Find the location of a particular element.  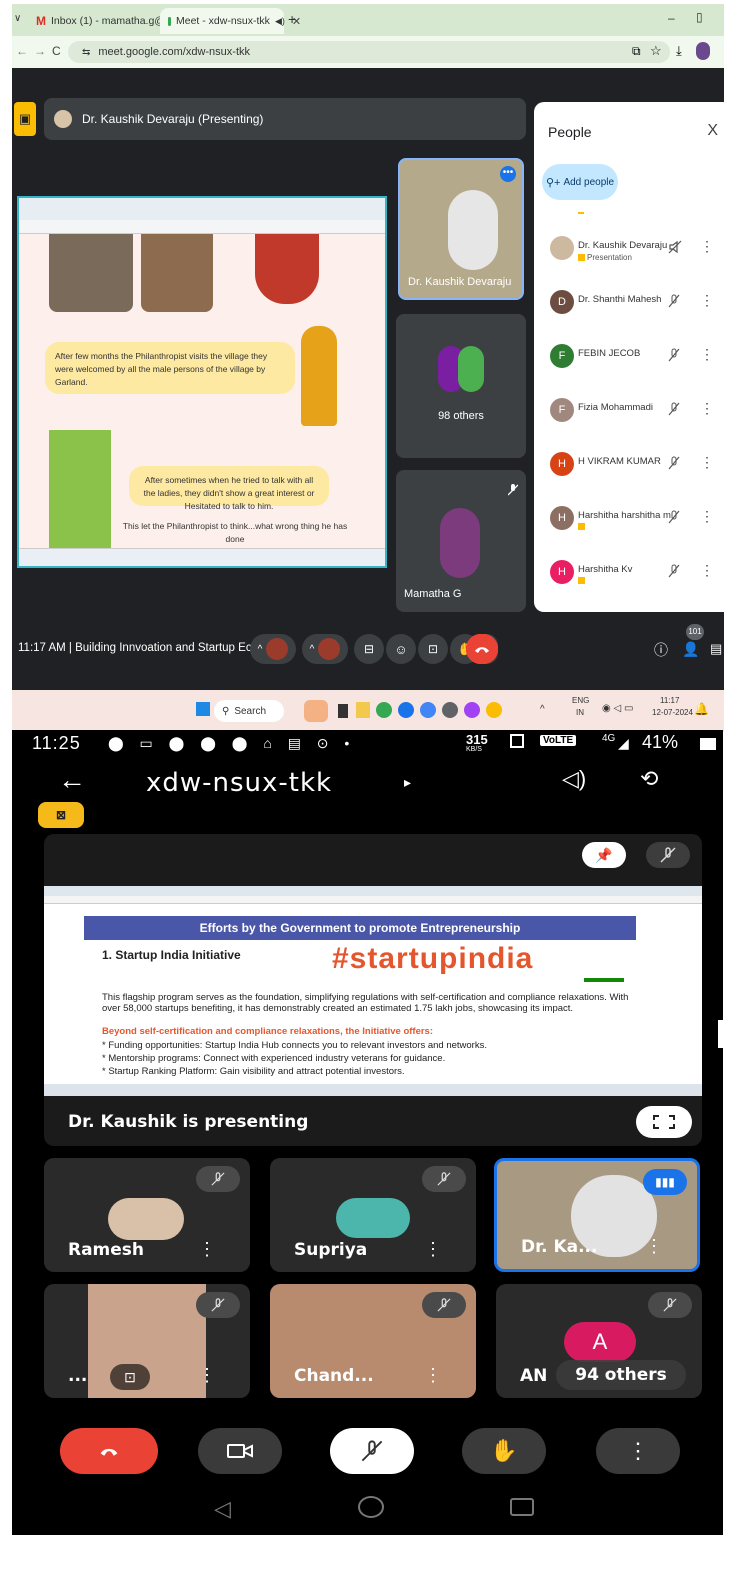

camera-button is located at coordinates (240, 1451).